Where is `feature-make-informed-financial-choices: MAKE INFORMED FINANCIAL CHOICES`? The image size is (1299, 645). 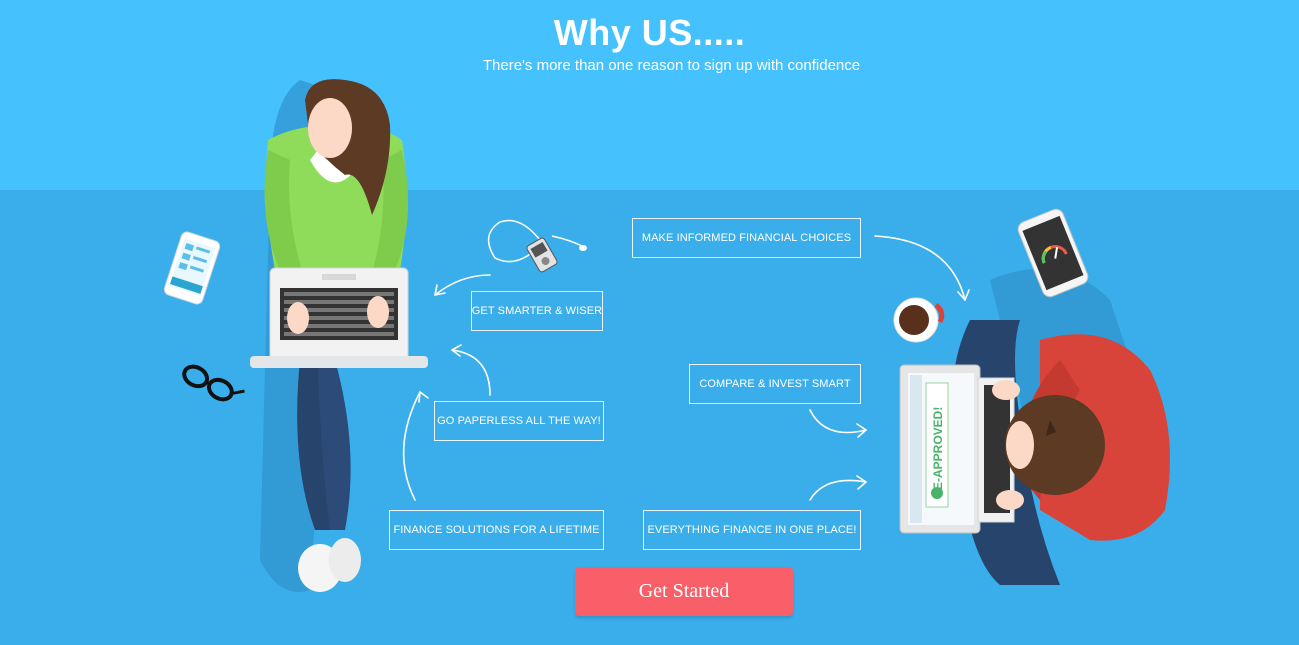
feature-make-informed-financial-choices: MAKE INFORMED FINANCIAL CHOICES is located at coordinates (746, 238).